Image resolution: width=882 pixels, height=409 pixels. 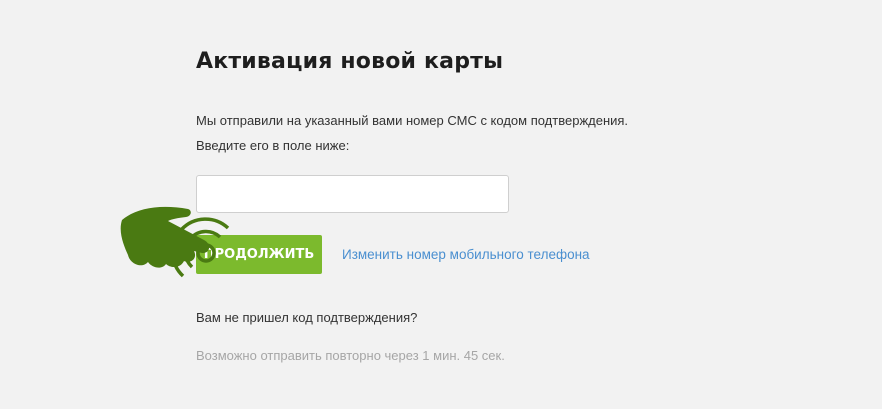 I want to click on no-code-question: Вам не пришел код подтверждения?, so click(x=307, y=317).